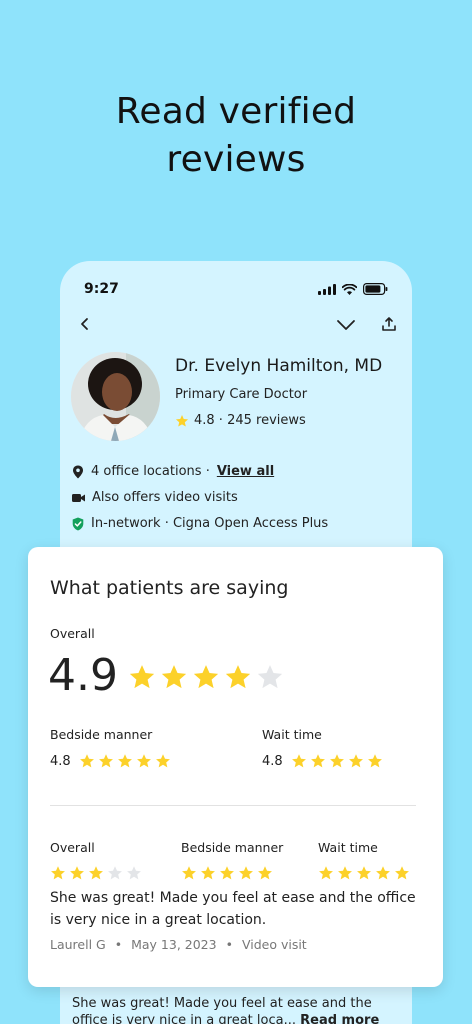 This screenshot has width=472, height=1024. What do you see at coordinates (72, 847) in the screenshot?
I see `review-overall-label: Overall` at bounding box center [72, 847].